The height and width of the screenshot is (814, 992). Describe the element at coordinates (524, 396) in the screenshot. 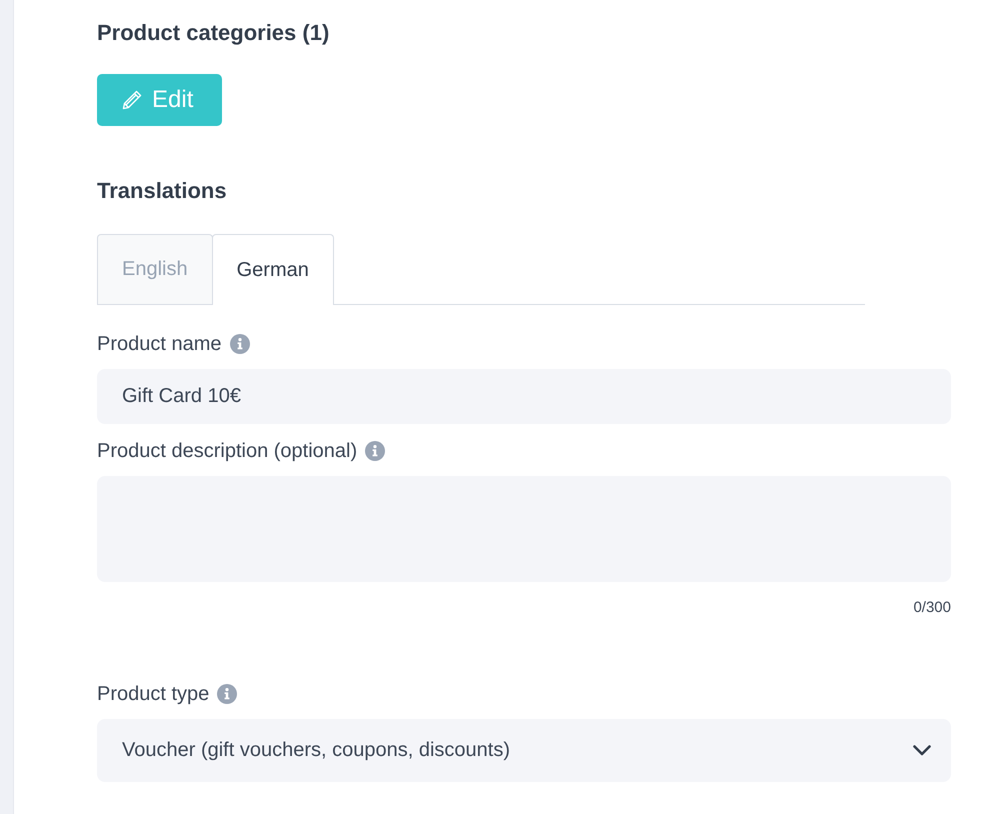

I see `text-input-field: Gift Card 10€` at that location.